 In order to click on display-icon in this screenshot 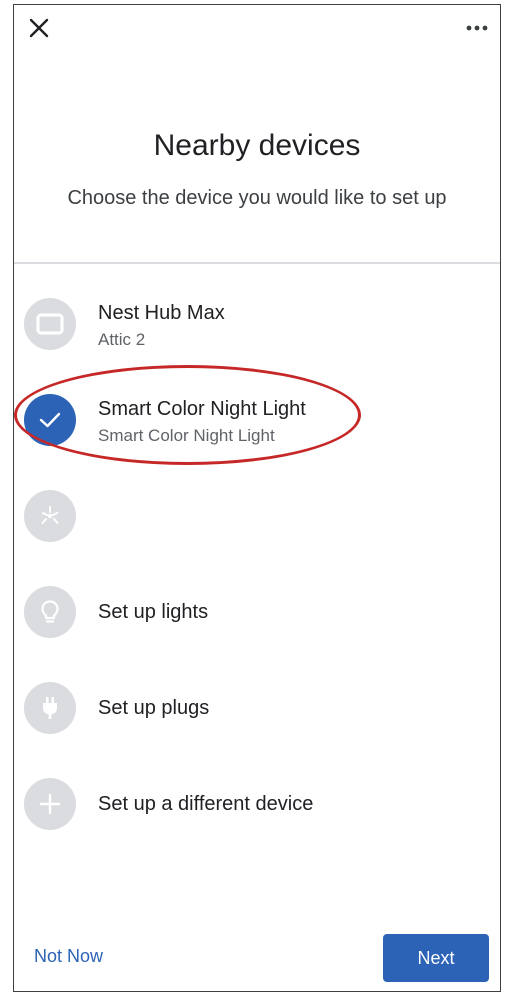, I will do `click(50, 324)`.